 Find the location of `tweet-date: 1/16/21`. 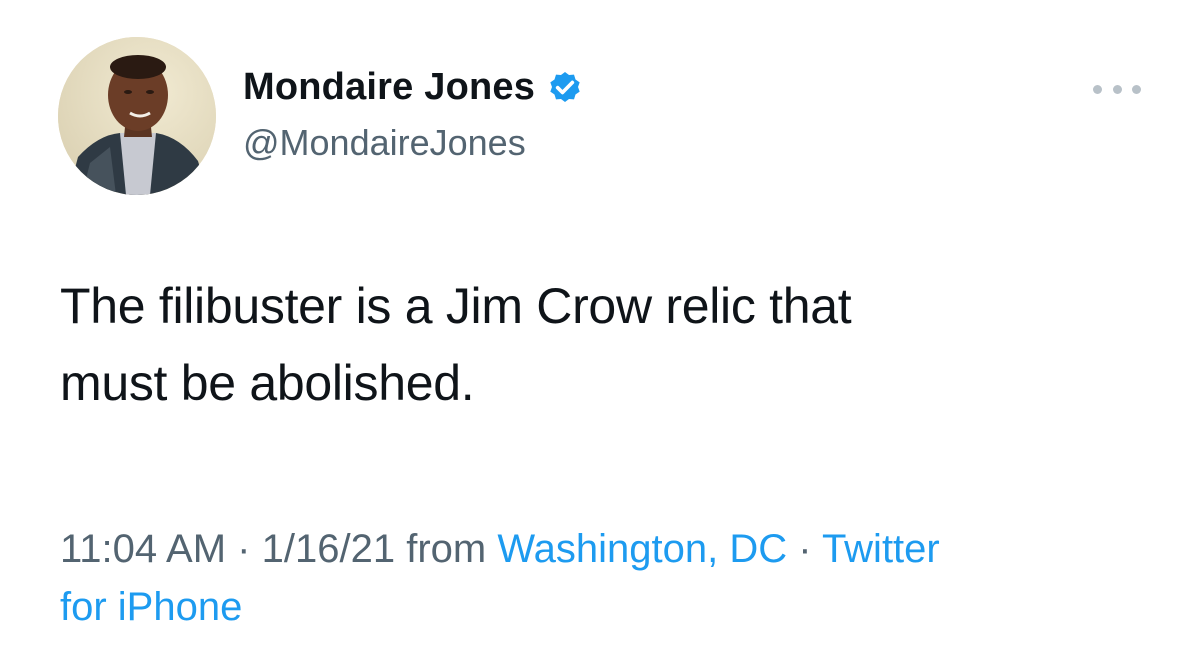

tweet-date: 1/16/21 is located at coordinates (328, 549).